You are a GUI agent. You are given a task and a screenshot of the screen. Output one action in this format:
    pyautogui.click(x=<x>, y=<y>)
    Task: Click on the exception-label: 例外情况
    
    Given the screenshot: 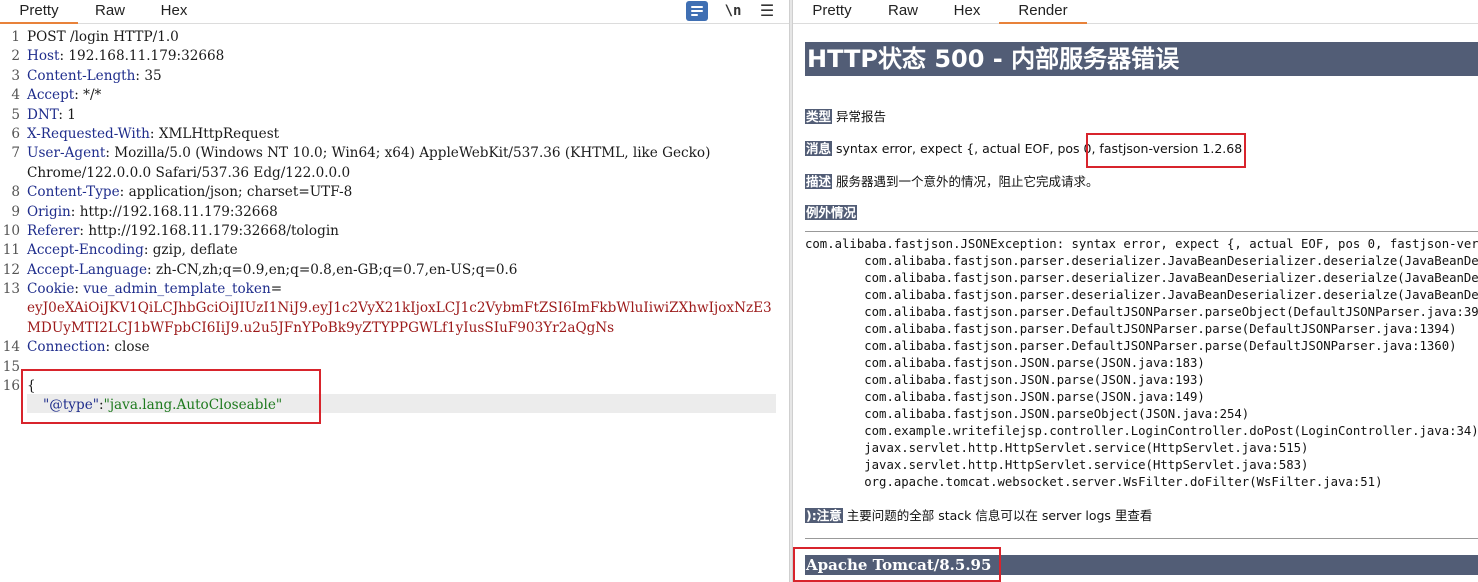 What is the action you would take?
    pyautogui.click(x=831, y=212)
    